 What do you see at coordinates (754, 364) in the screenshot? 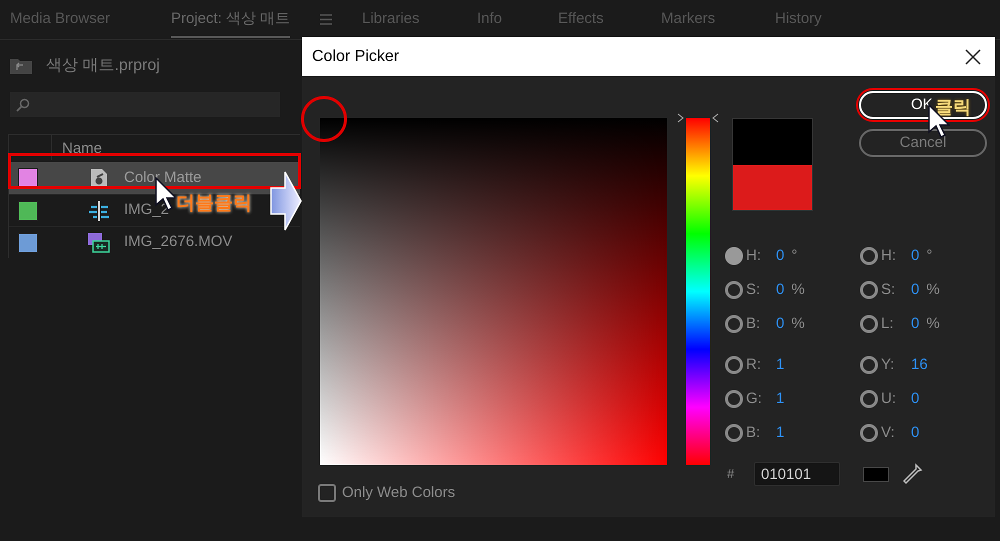
I see `field-label: R:` at bounding box center [754, 364].